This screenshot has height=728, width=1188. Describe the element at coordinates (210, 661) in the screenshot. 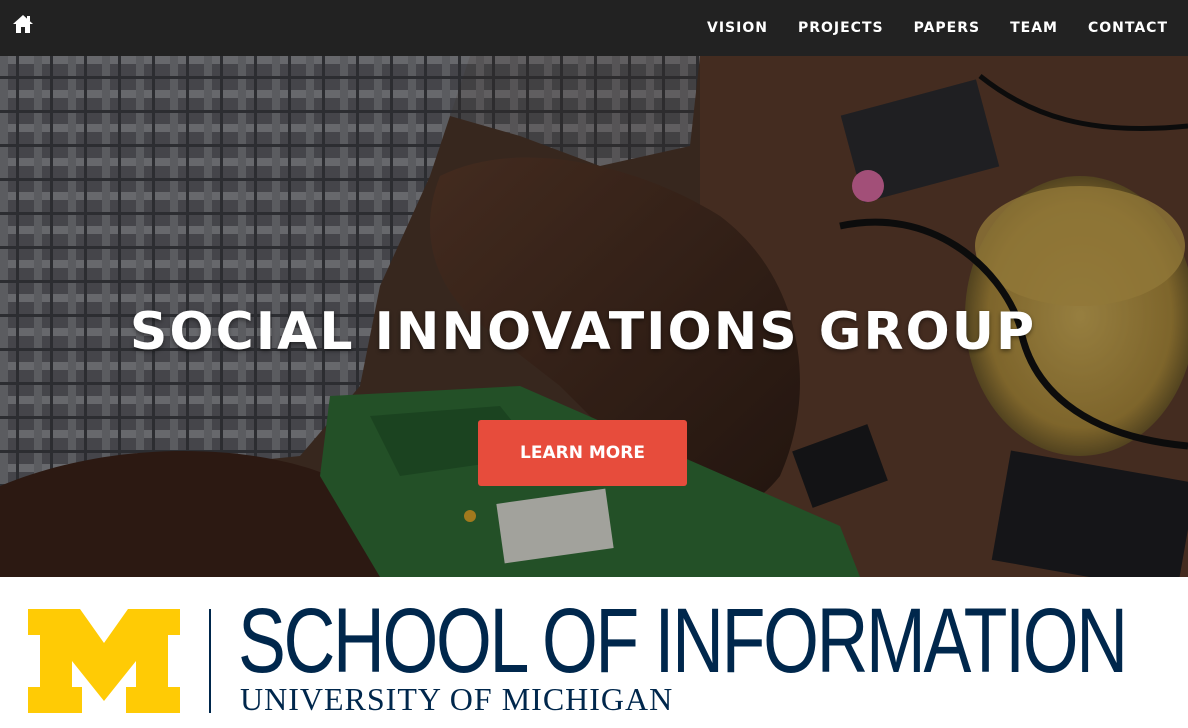

I see `logo-divider` at that location.